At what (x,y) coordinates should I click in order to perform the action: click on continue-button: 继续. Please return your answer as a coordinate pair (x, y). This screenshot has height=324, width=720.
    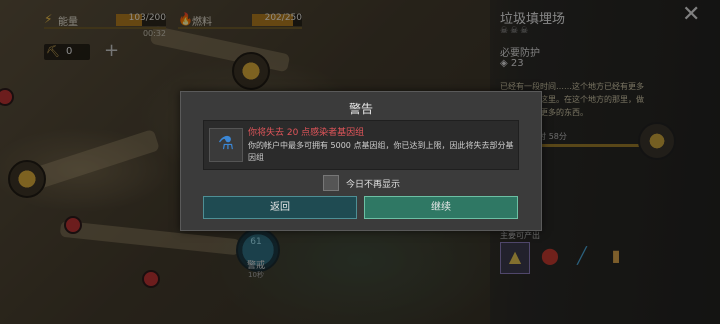
    Looking at the image, I should click on (441, 207).